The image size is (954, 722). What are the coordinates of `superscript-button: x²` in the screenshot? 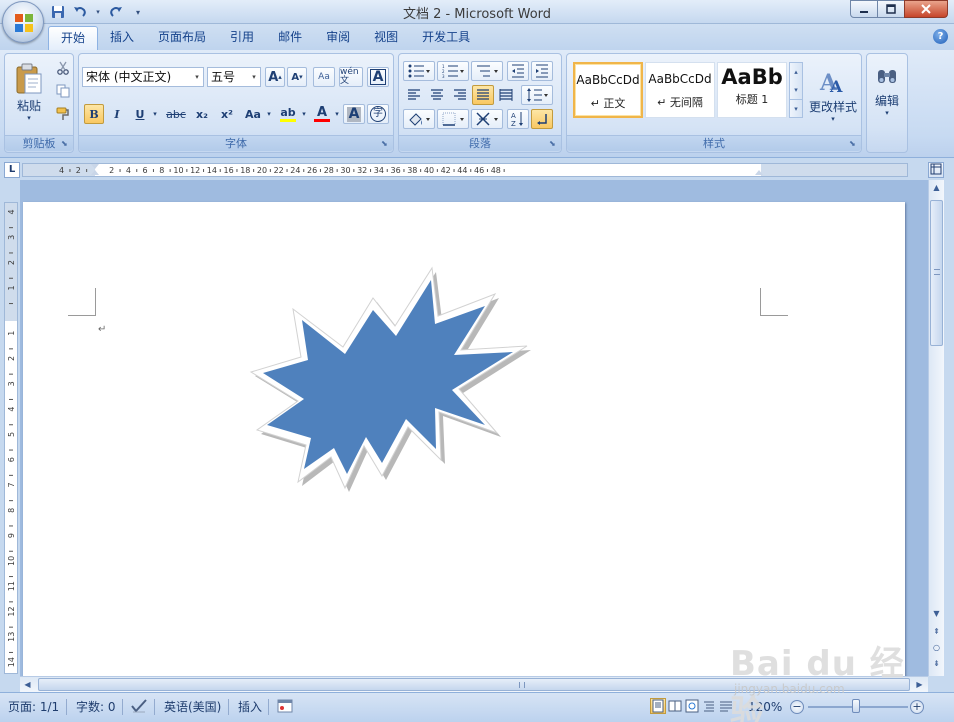 It's located at (227, 114).